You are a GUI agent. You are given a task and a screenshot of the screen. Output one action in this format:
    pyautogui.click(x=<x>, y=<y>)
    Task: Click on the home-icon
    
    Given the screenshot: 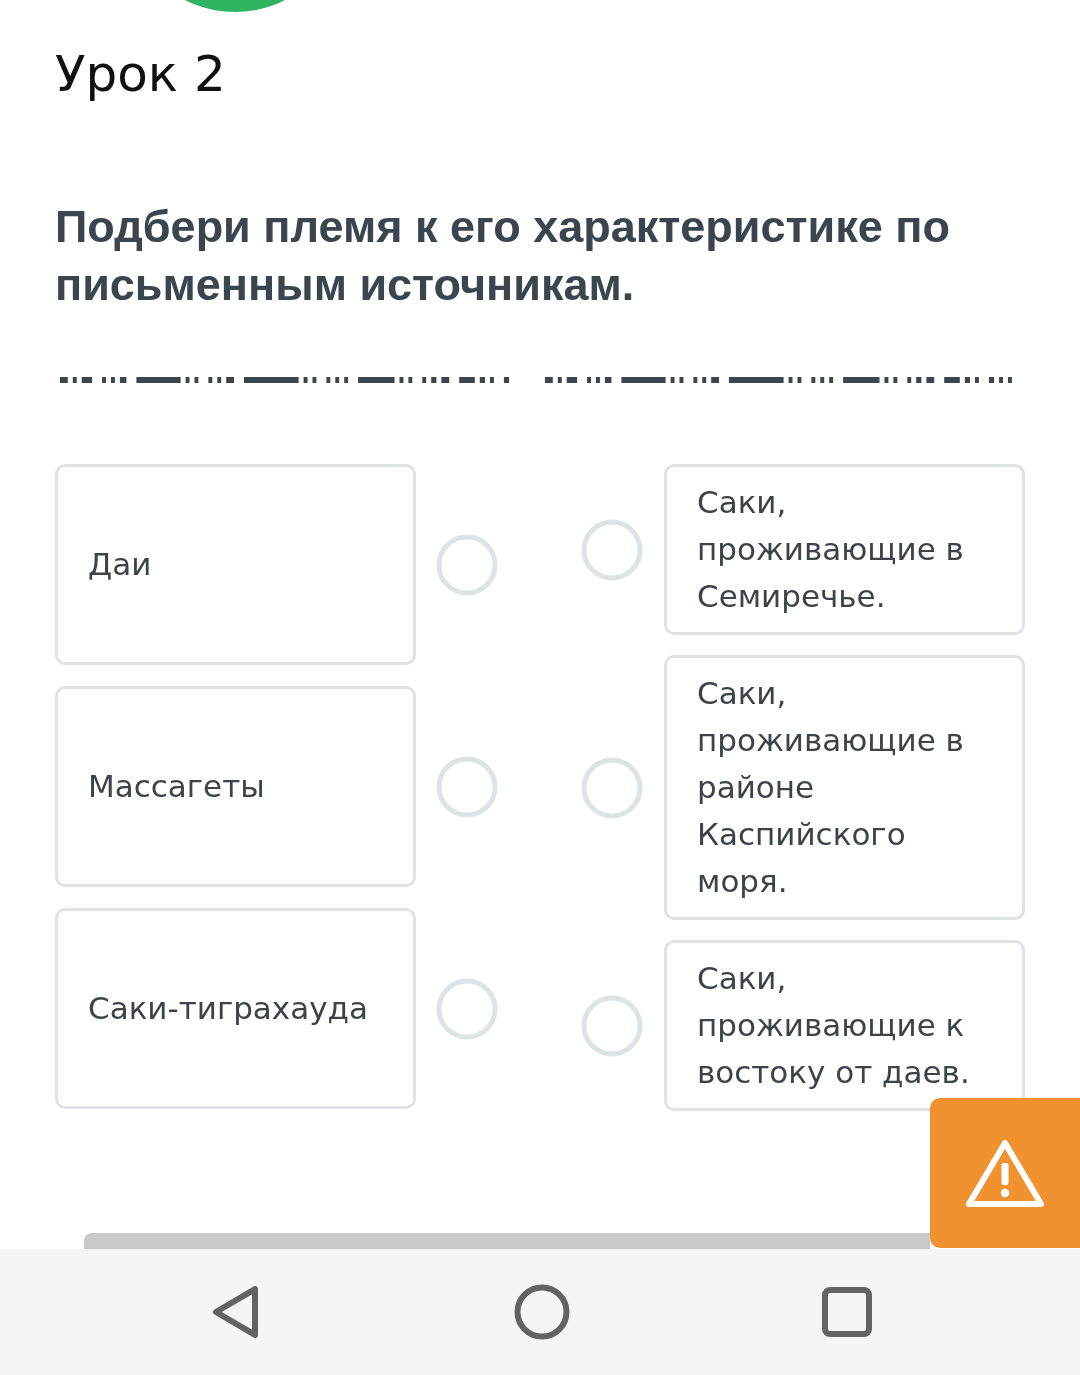 What is the action you would take?
    pyautogui.click(x=542, y=1312)
    